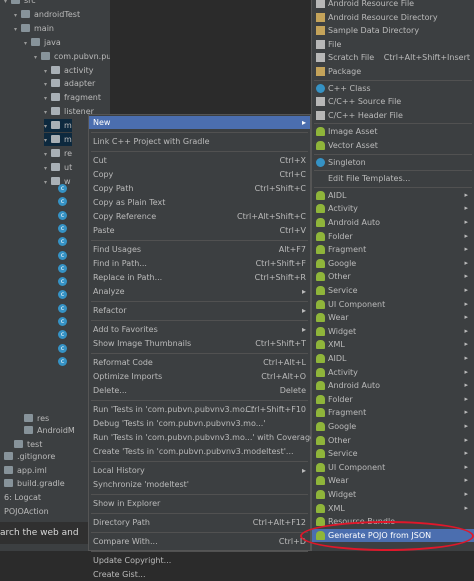  Describe the element at coordinates (199, 263) in the screenshot. I see `menu-item-find-in-path: Find in Path... Ctrl+Shift+F` at that location.